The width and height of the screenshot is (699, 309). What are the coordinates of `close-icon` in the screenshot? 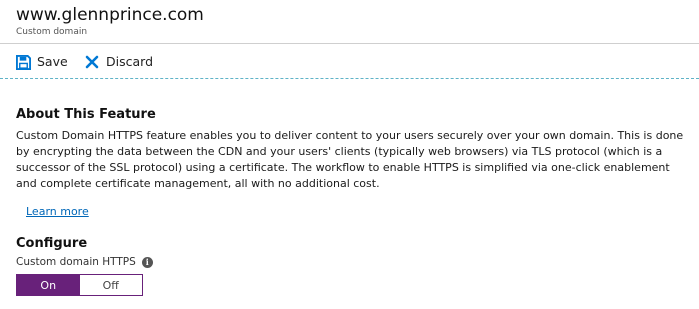 It's located at (92, 62).